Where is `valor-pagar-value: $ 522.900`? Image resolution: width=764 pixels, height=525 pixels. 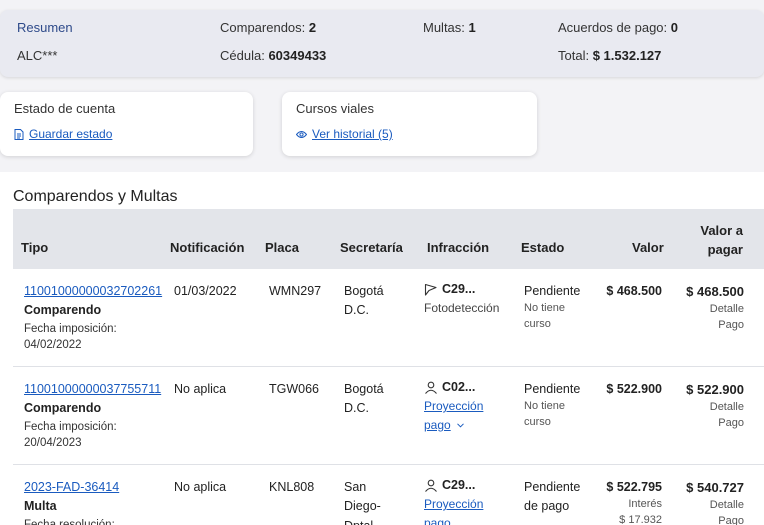
valor-pagar-value: $ 522.900 is located at coordinates (715, 389).